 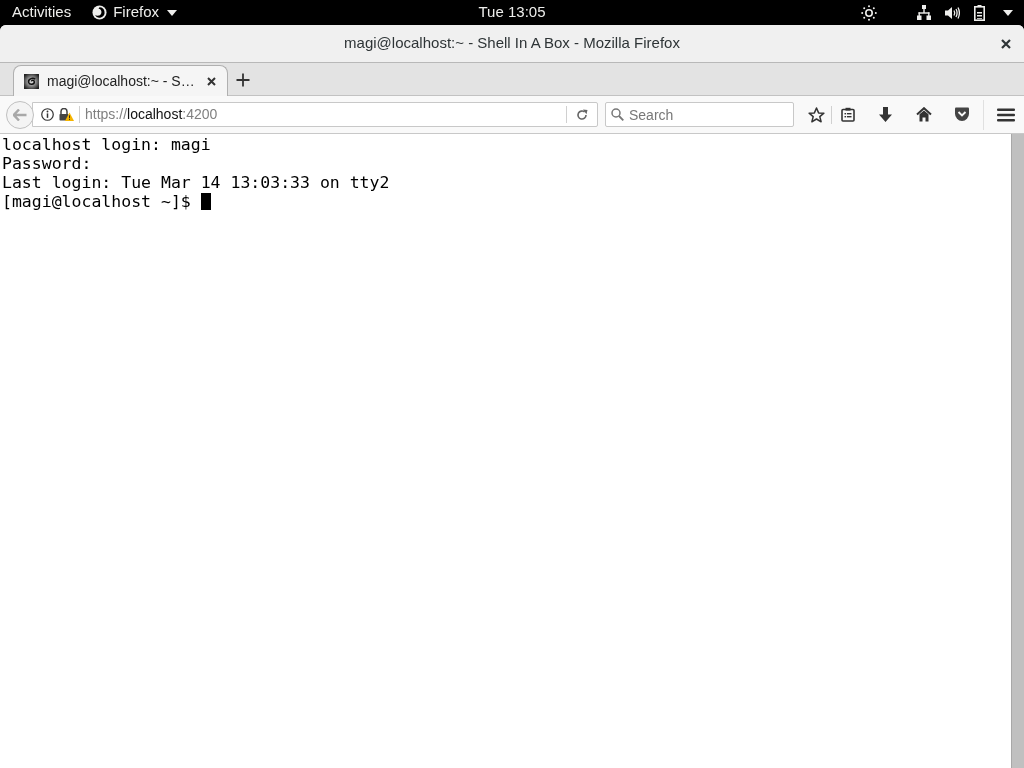 I want to click on battery-icon, so click(x=979, y=12).